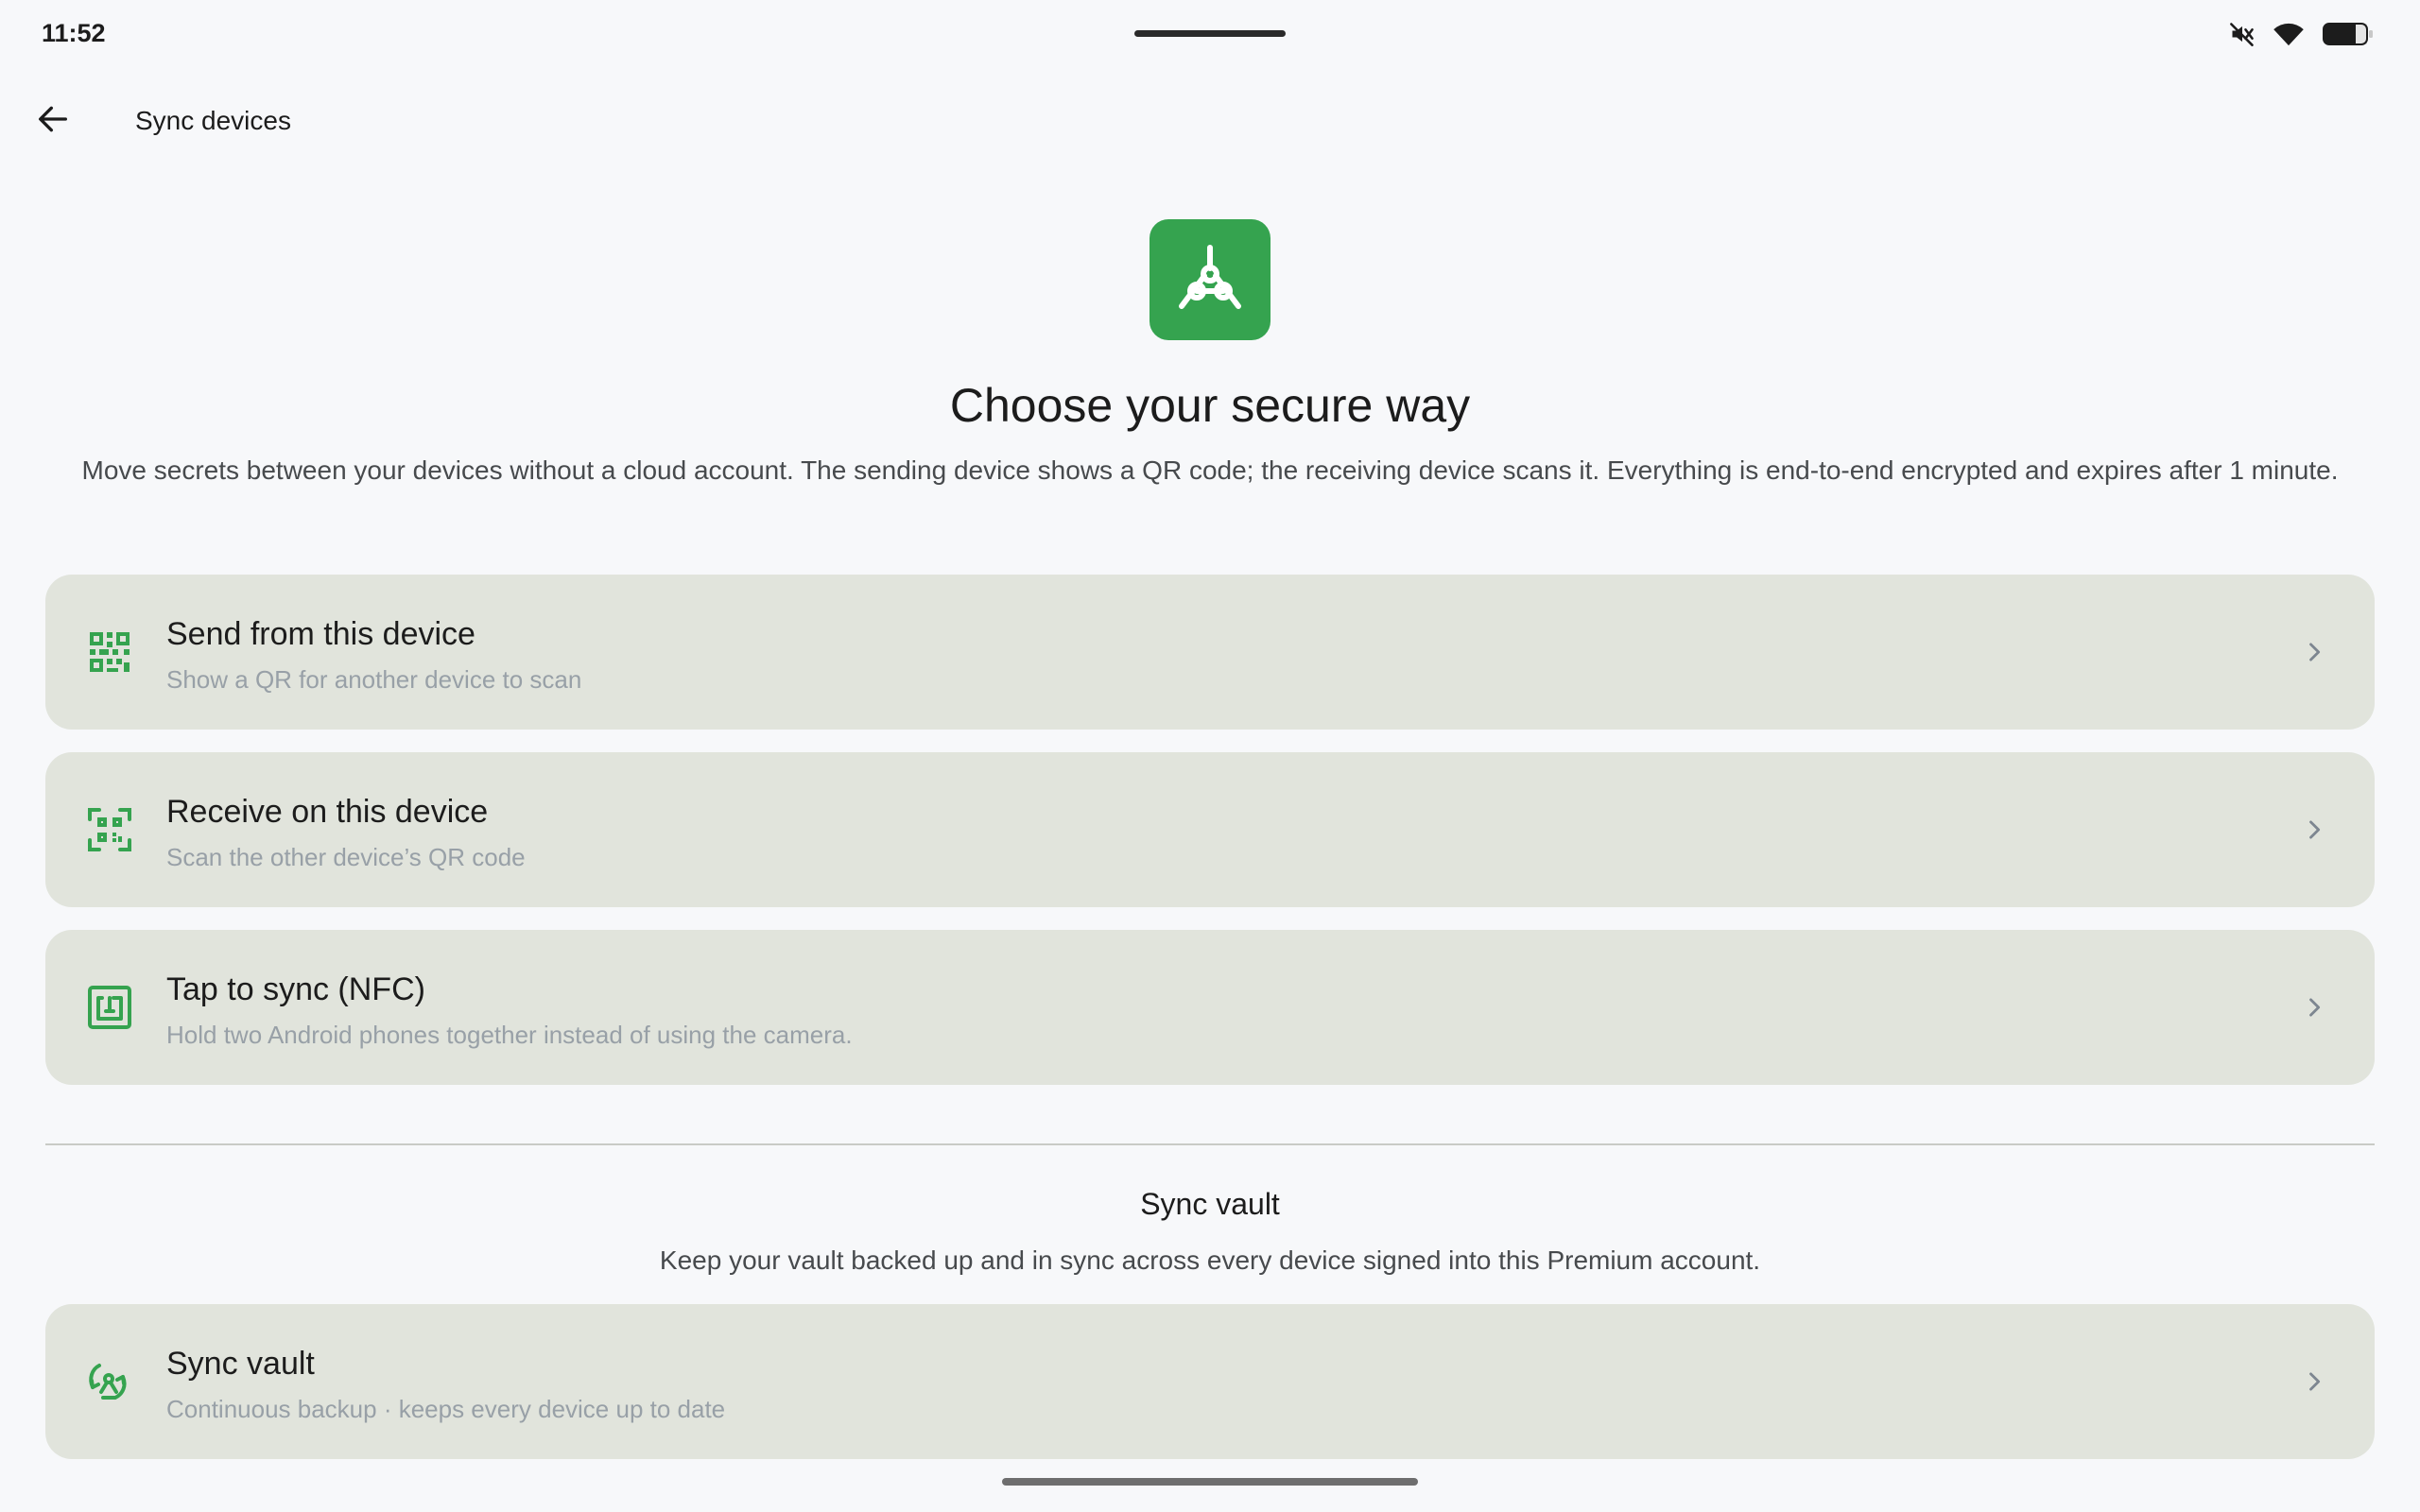 Image resolution: width=2420 pixels, height=1512 pixels. Describe the element at coordinates (1210, 1204) in the screenshot. I see `section-title: Sync vault` at that location.